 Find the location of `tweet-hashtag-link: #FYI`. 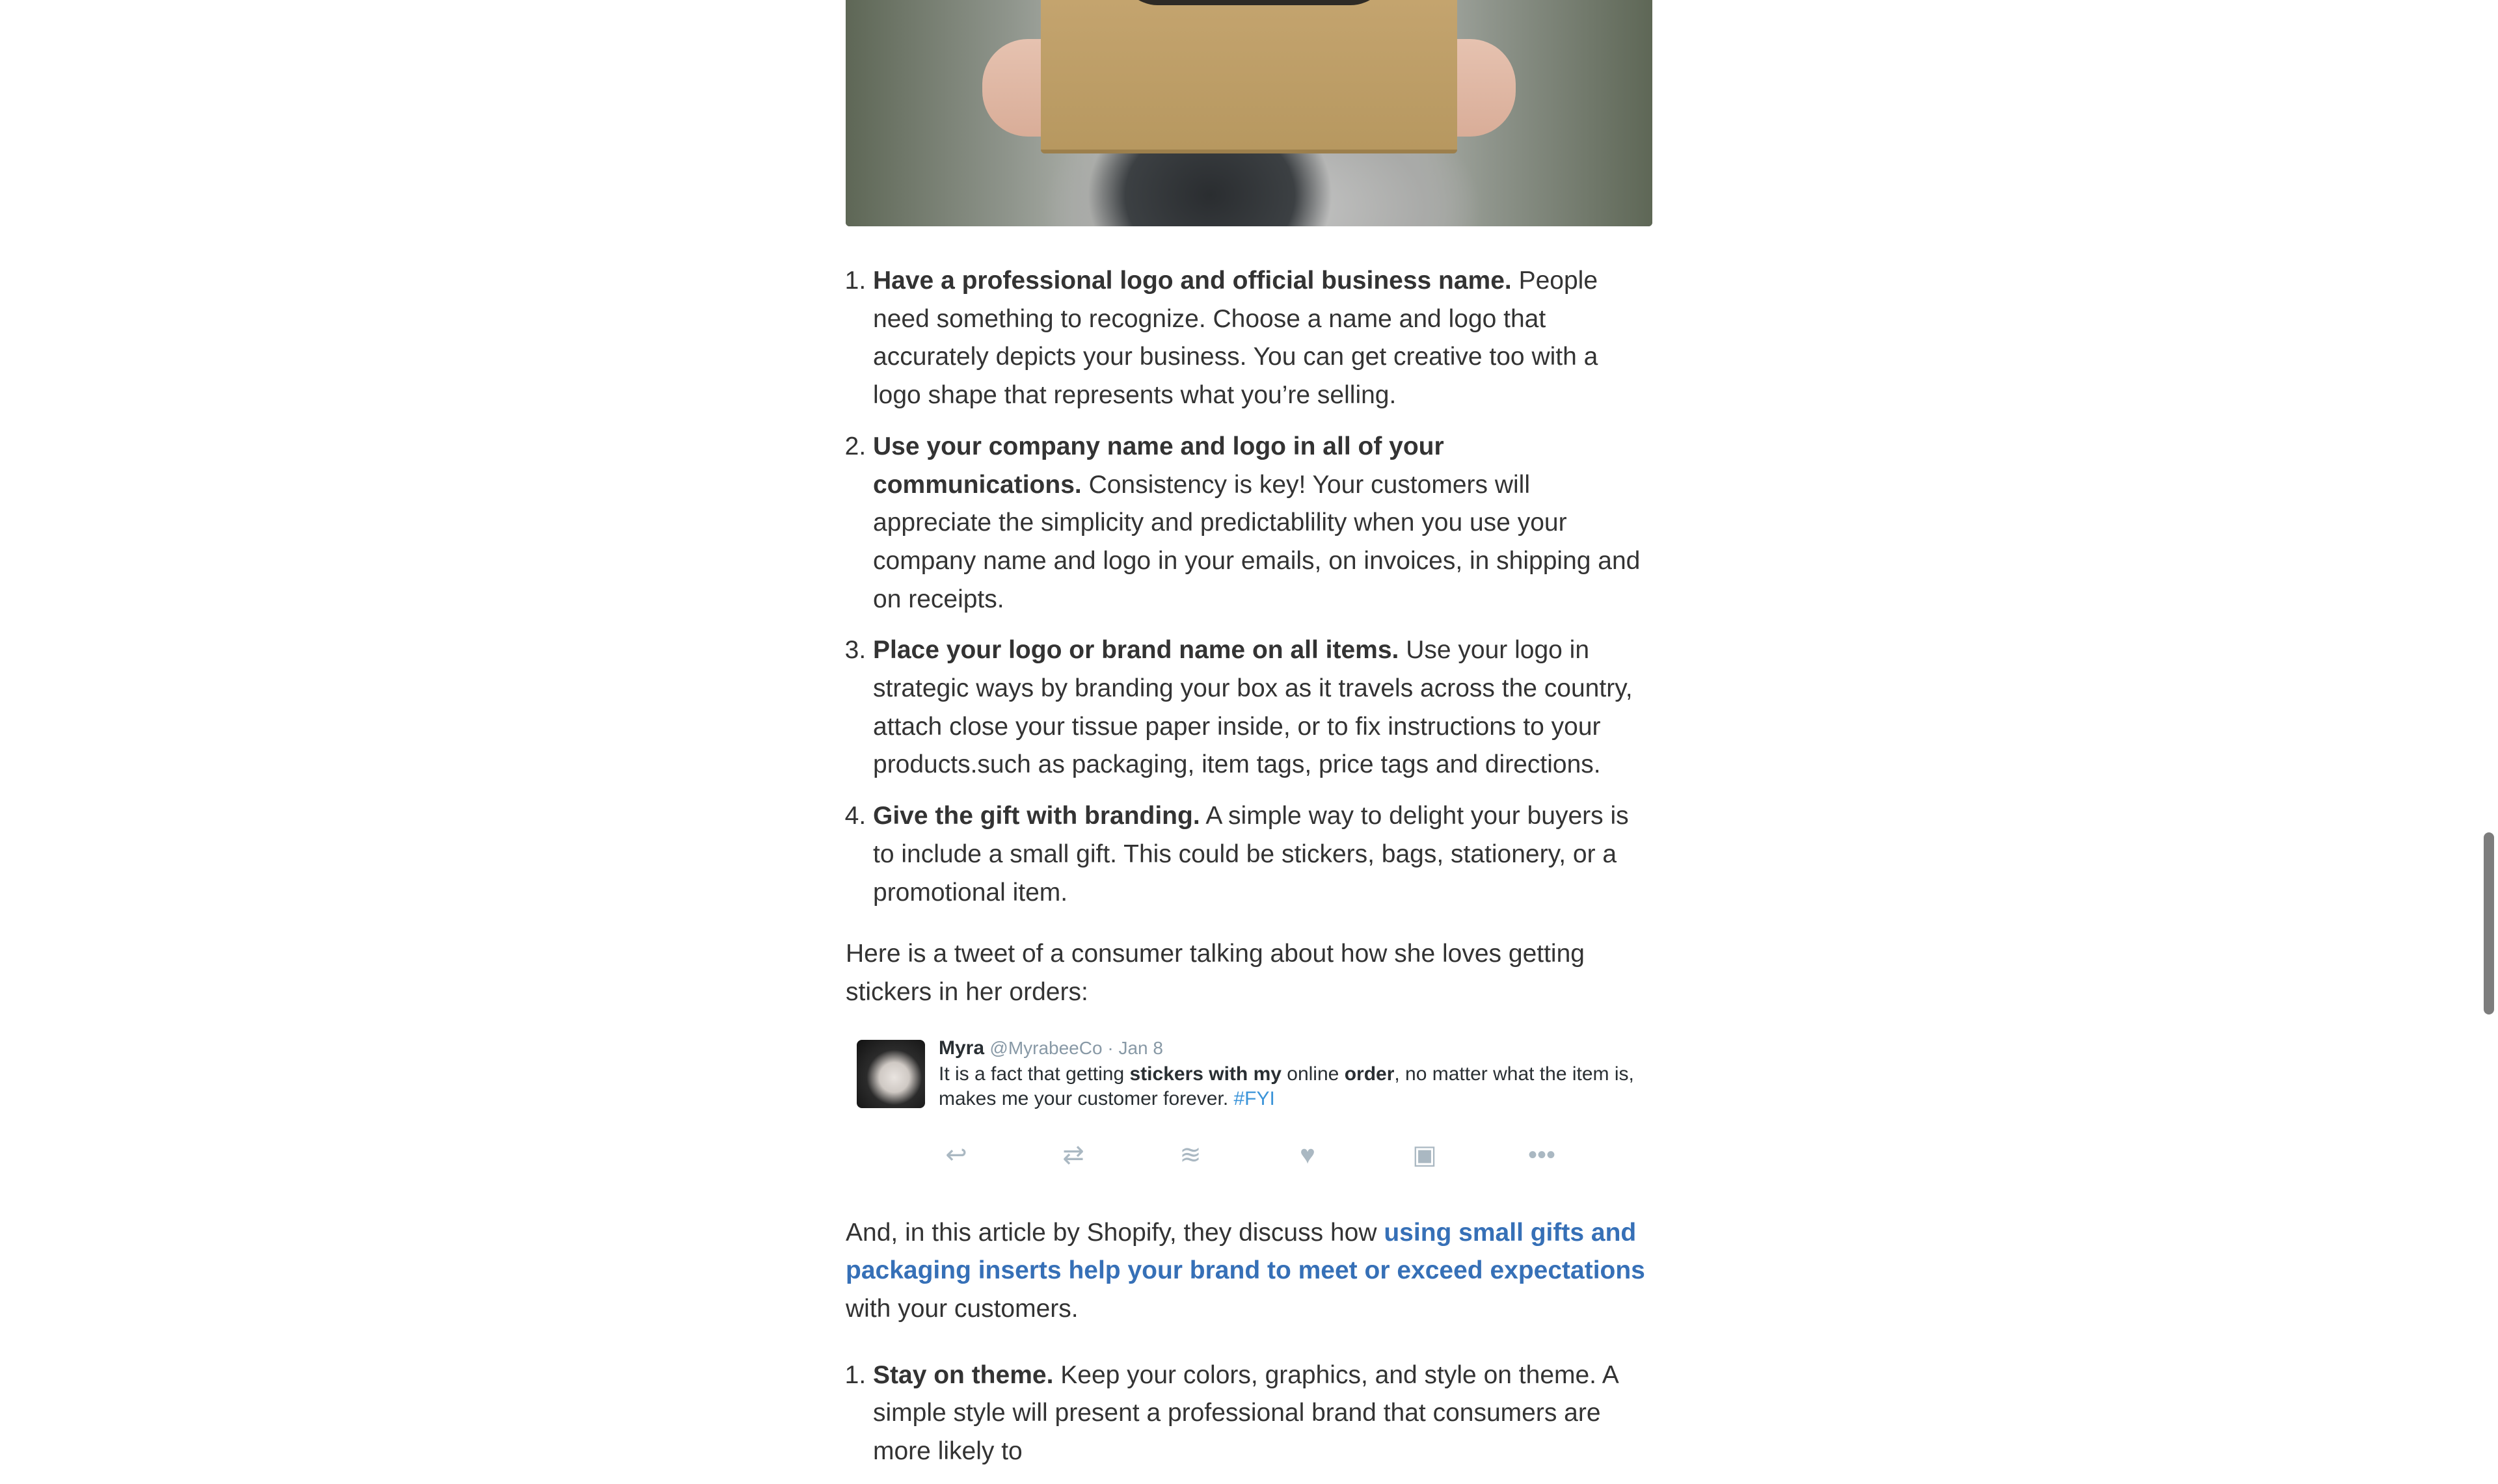

tweet-hashtag-link: #FYI is located at coordinates (1254, 1098).